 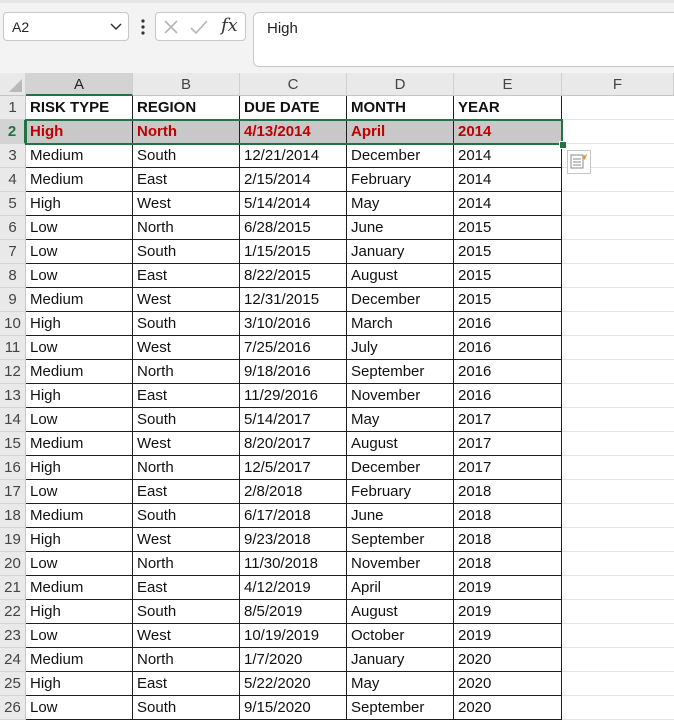 What do you see at coordinates (13, 588) in the screenshot?
I see `row-header-21: 21` at bounding box center [13, 588].